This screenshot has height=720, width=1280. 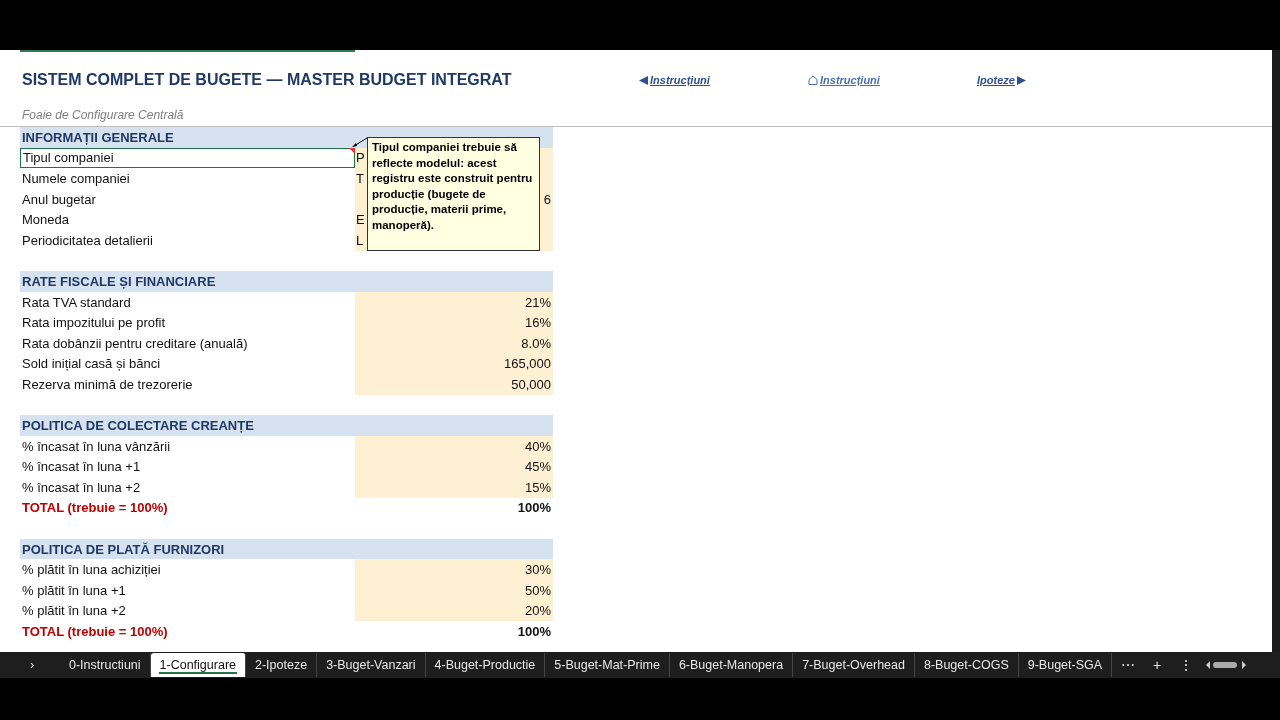 I want to click on value-cell: 21%, so click(x=454, y=302).